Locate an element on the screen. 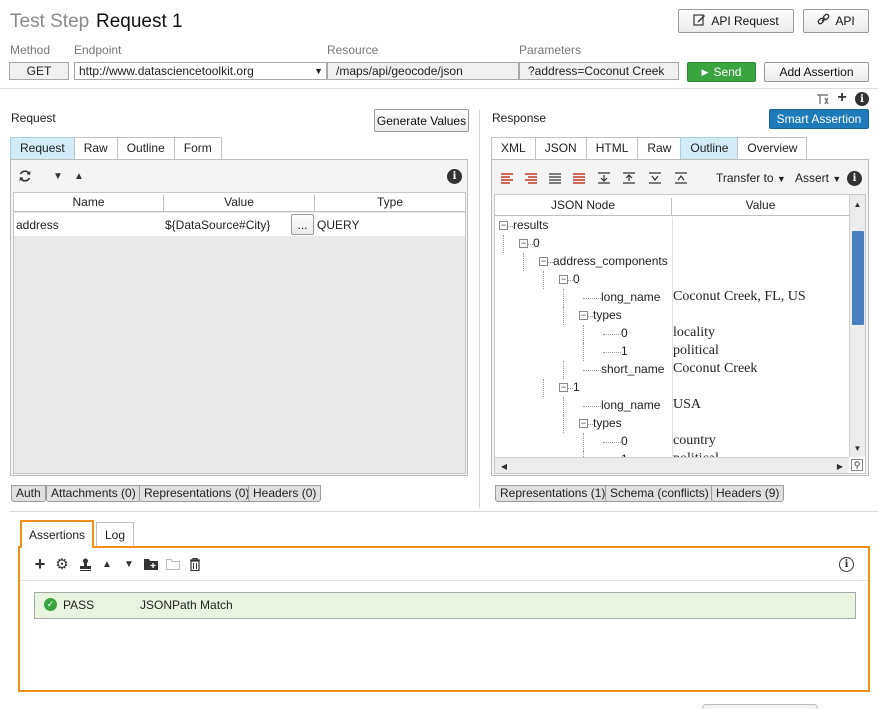 Image resolution: width=878 pixels, height=709 pixels. column-type: Type is located at coordinates (390, 203).